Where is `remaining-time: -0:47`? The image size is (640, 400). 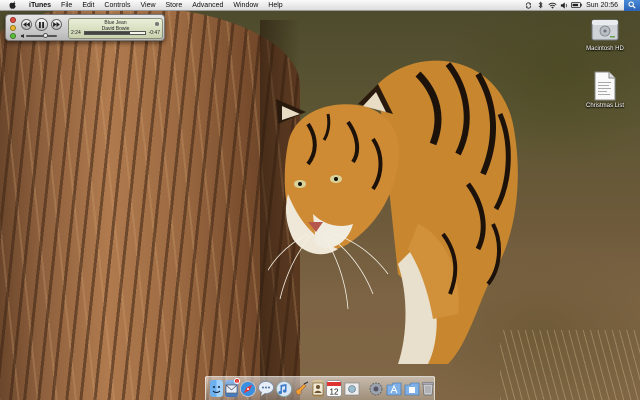
remaining-time: -0:47 is located at coordinates (154, 33).